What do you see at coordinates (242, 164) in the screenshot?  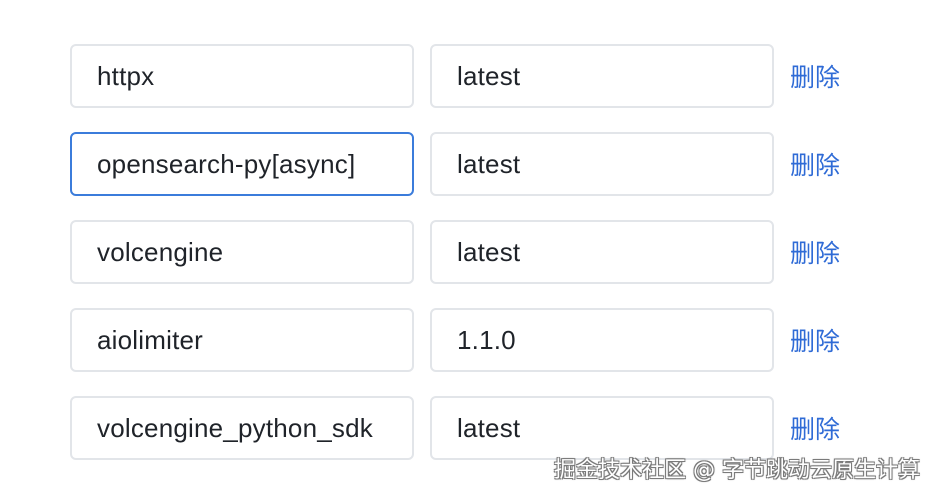 I see `package-name-input: opensearch-py[async]` at bounding box center [242, 164].